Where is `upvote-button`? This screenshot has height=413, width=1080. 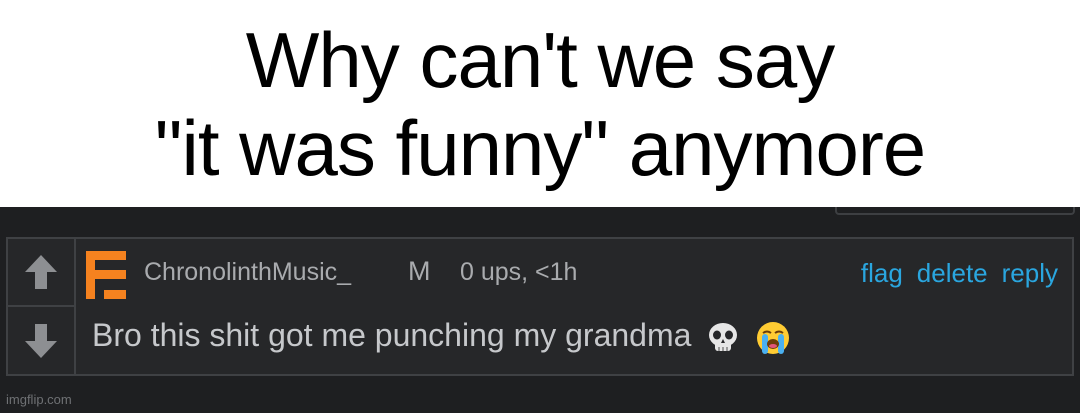 upvote-button is located at coordinates (41, 273).